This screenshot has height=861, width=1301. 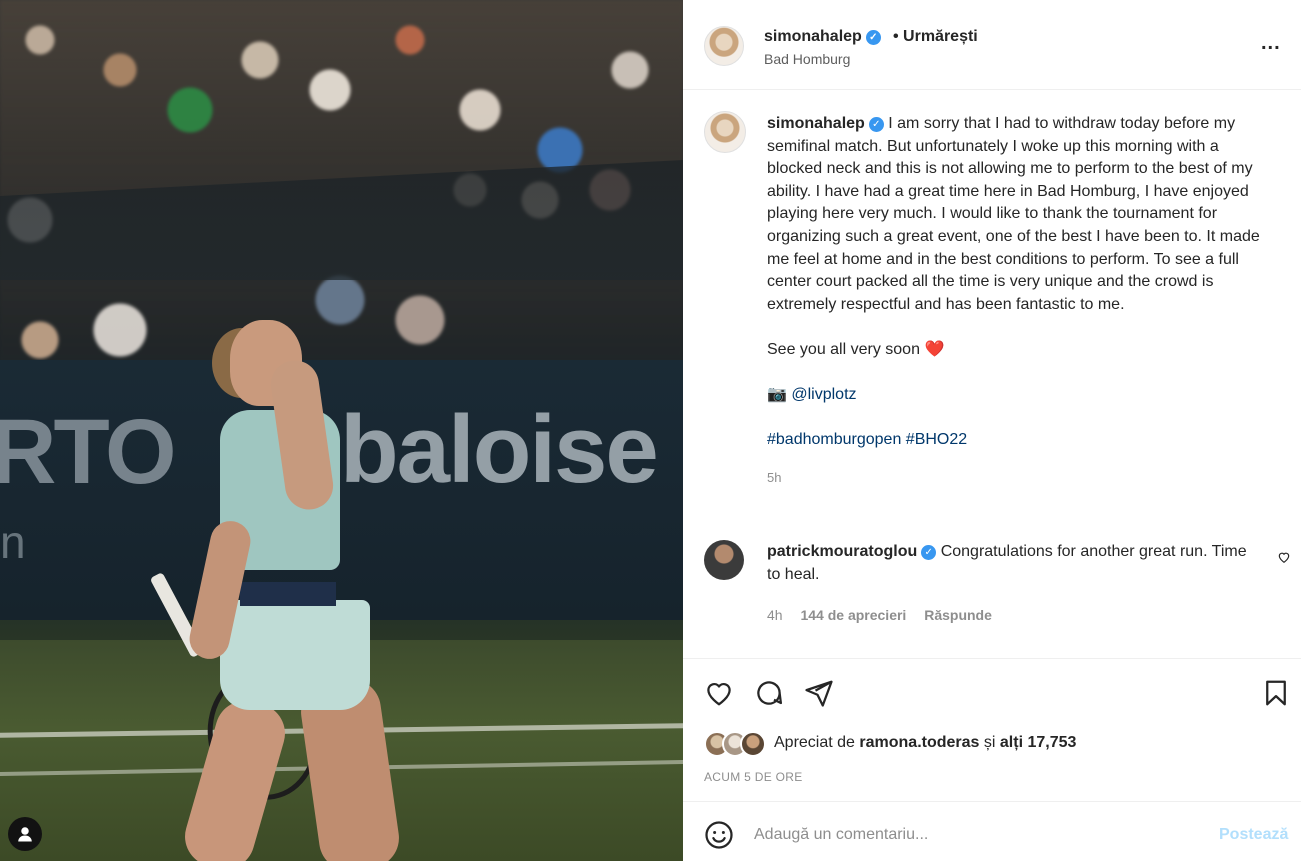 I want to click on share-icon, so click(x=819, y=693).